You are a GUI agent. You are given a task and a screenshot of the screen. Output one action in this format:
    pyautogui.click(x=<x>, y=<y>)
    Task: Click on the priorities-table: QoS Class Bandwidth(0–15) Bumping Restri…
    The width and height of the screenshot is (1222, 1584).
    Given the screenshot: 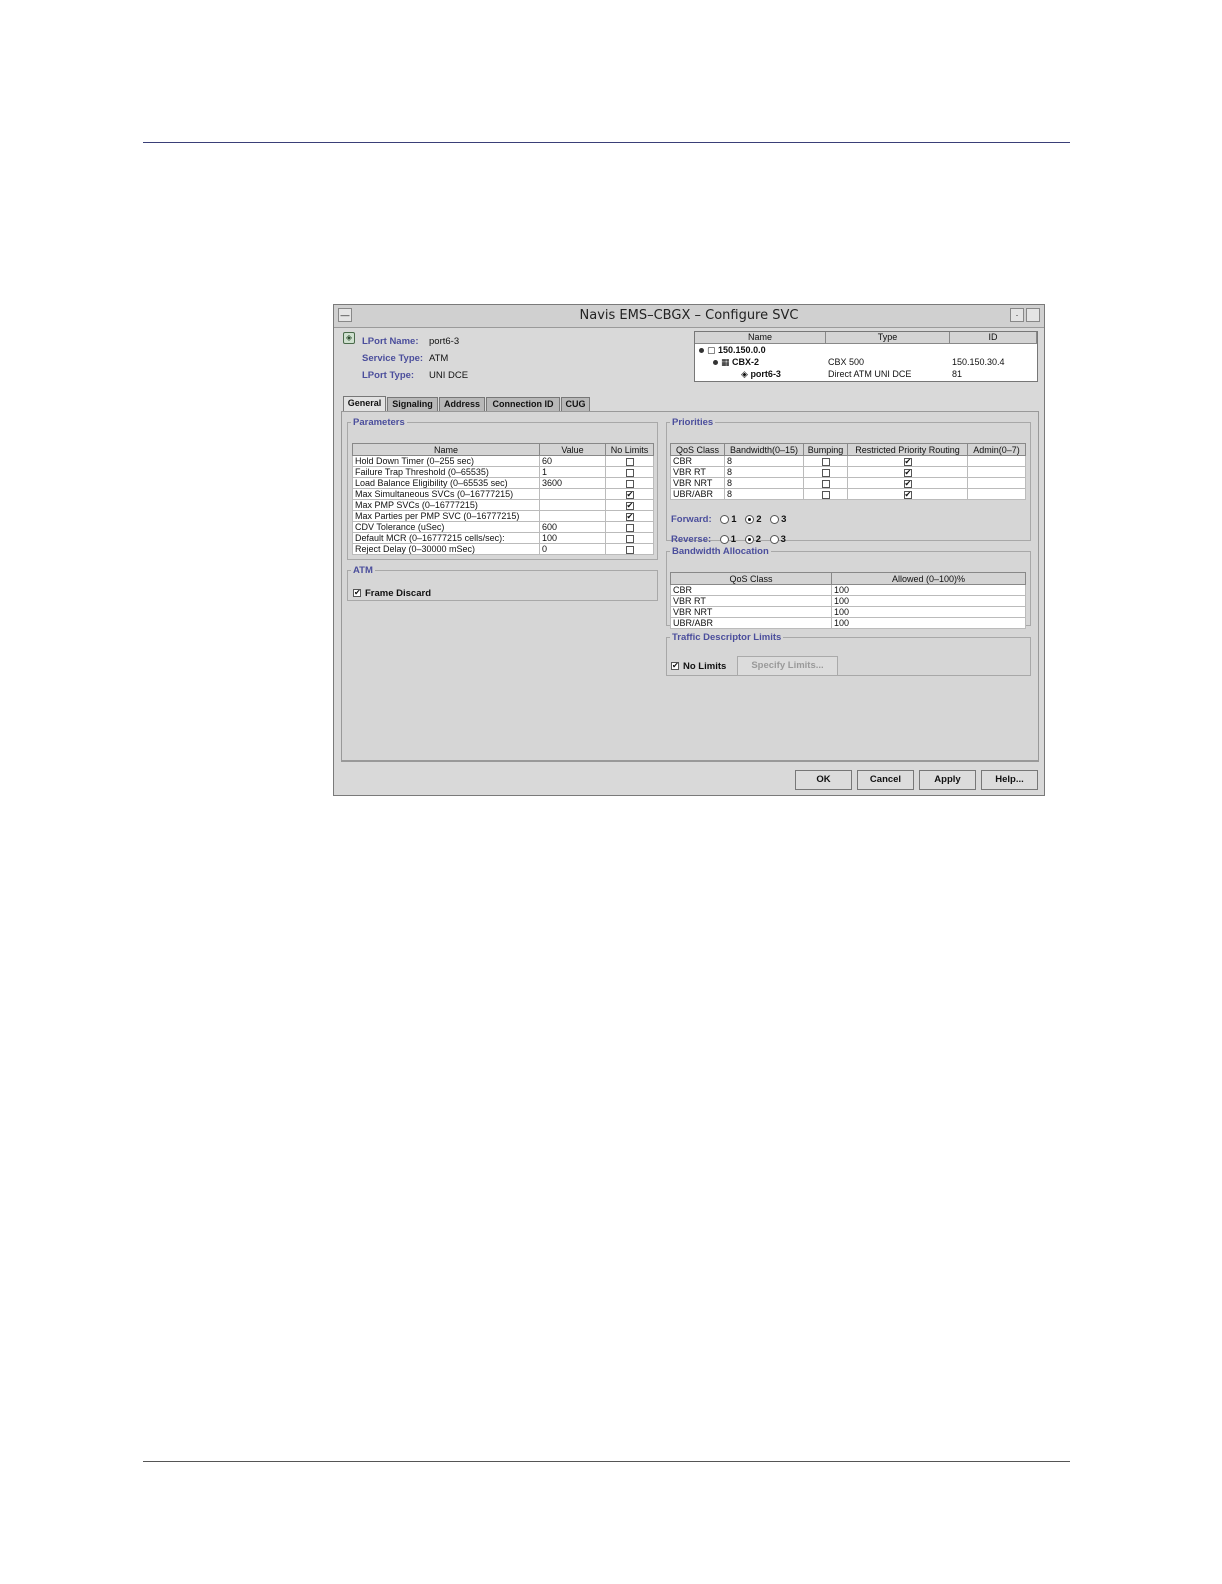 What is the action you would take?
    pyautogui.click(x=848, y=471)
    